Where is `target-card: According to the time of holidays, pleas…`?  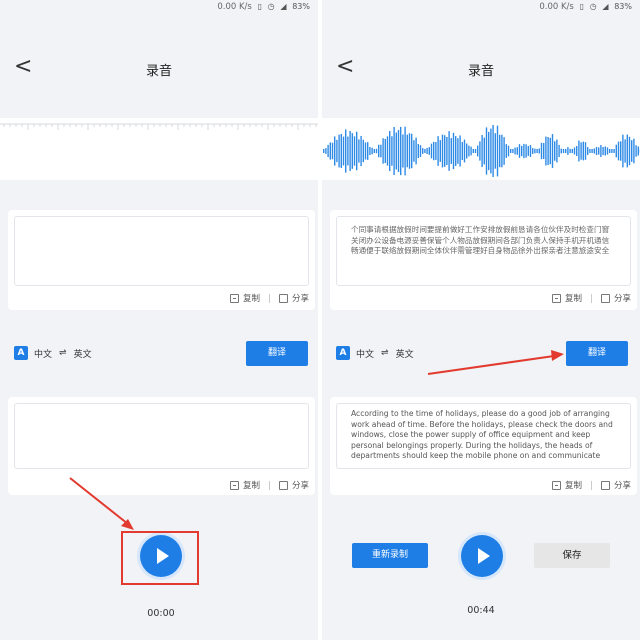 target-card: According to the time of holidays, pleas… is located at coordinates (483, 446).